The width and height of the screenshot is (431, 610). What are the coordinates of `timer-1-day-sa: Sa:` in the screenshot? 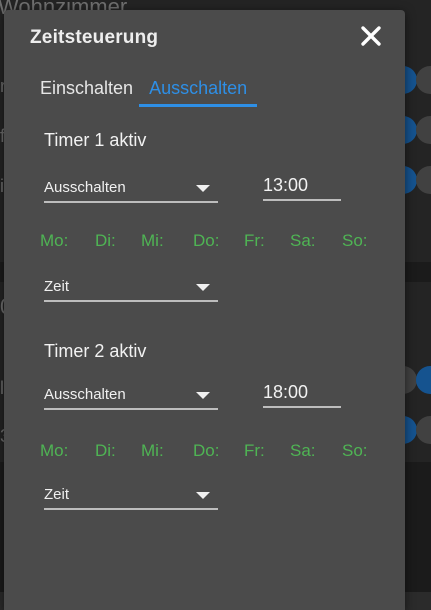 It's located at (303, 241).